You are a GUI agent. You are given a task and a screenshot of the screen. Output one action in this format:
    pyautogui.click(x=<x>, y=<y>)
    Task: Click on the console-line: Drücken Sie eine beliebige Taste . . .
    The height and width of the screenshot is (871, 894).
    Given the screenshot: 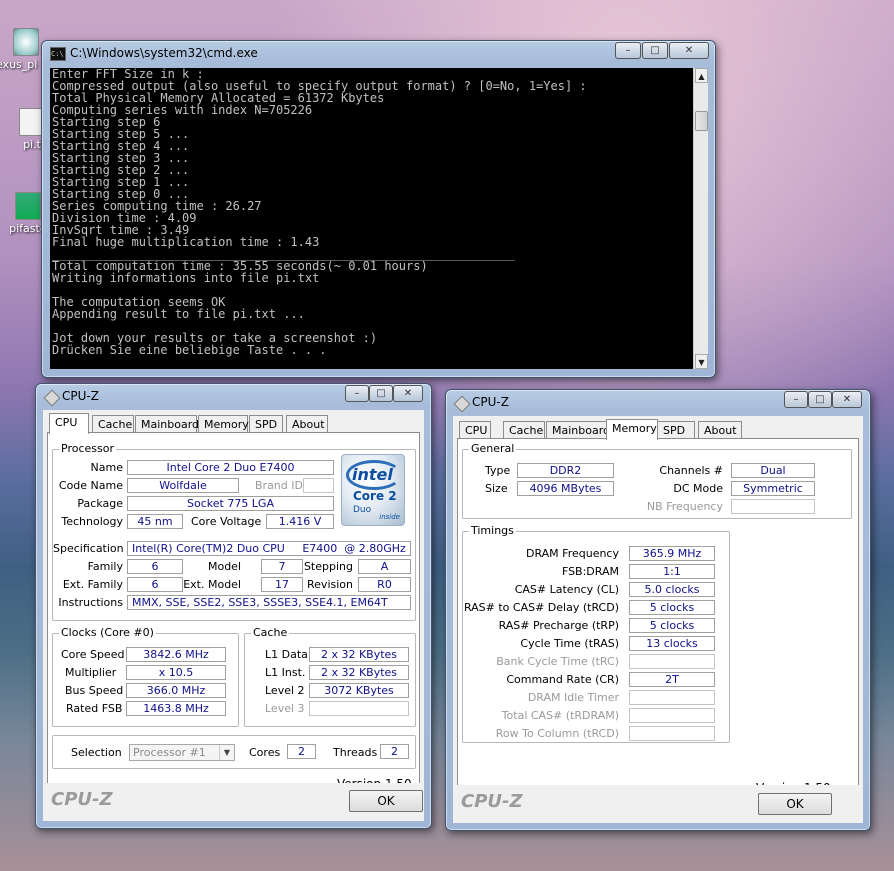 What is the action you would take?
    pyautogui.click(x=189, y=350)
    